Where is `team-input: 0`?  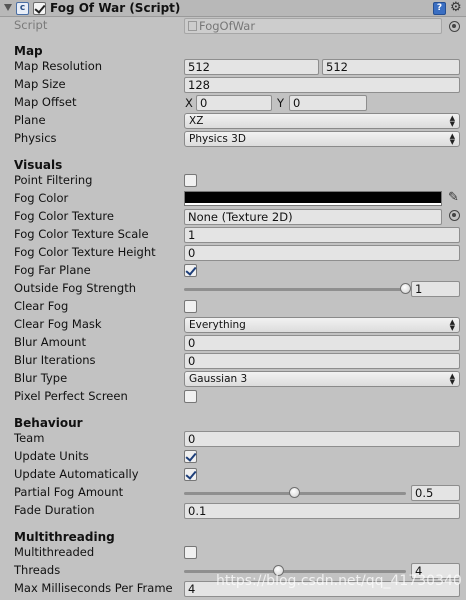
team-input: 0 is located at coordinates (322, 439).